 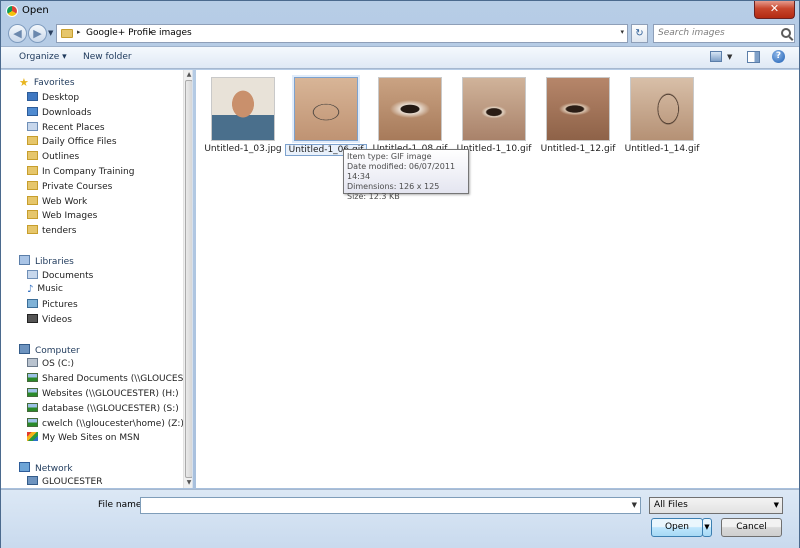 I want to click on search-input: Search images, so click(x=691, y=33).